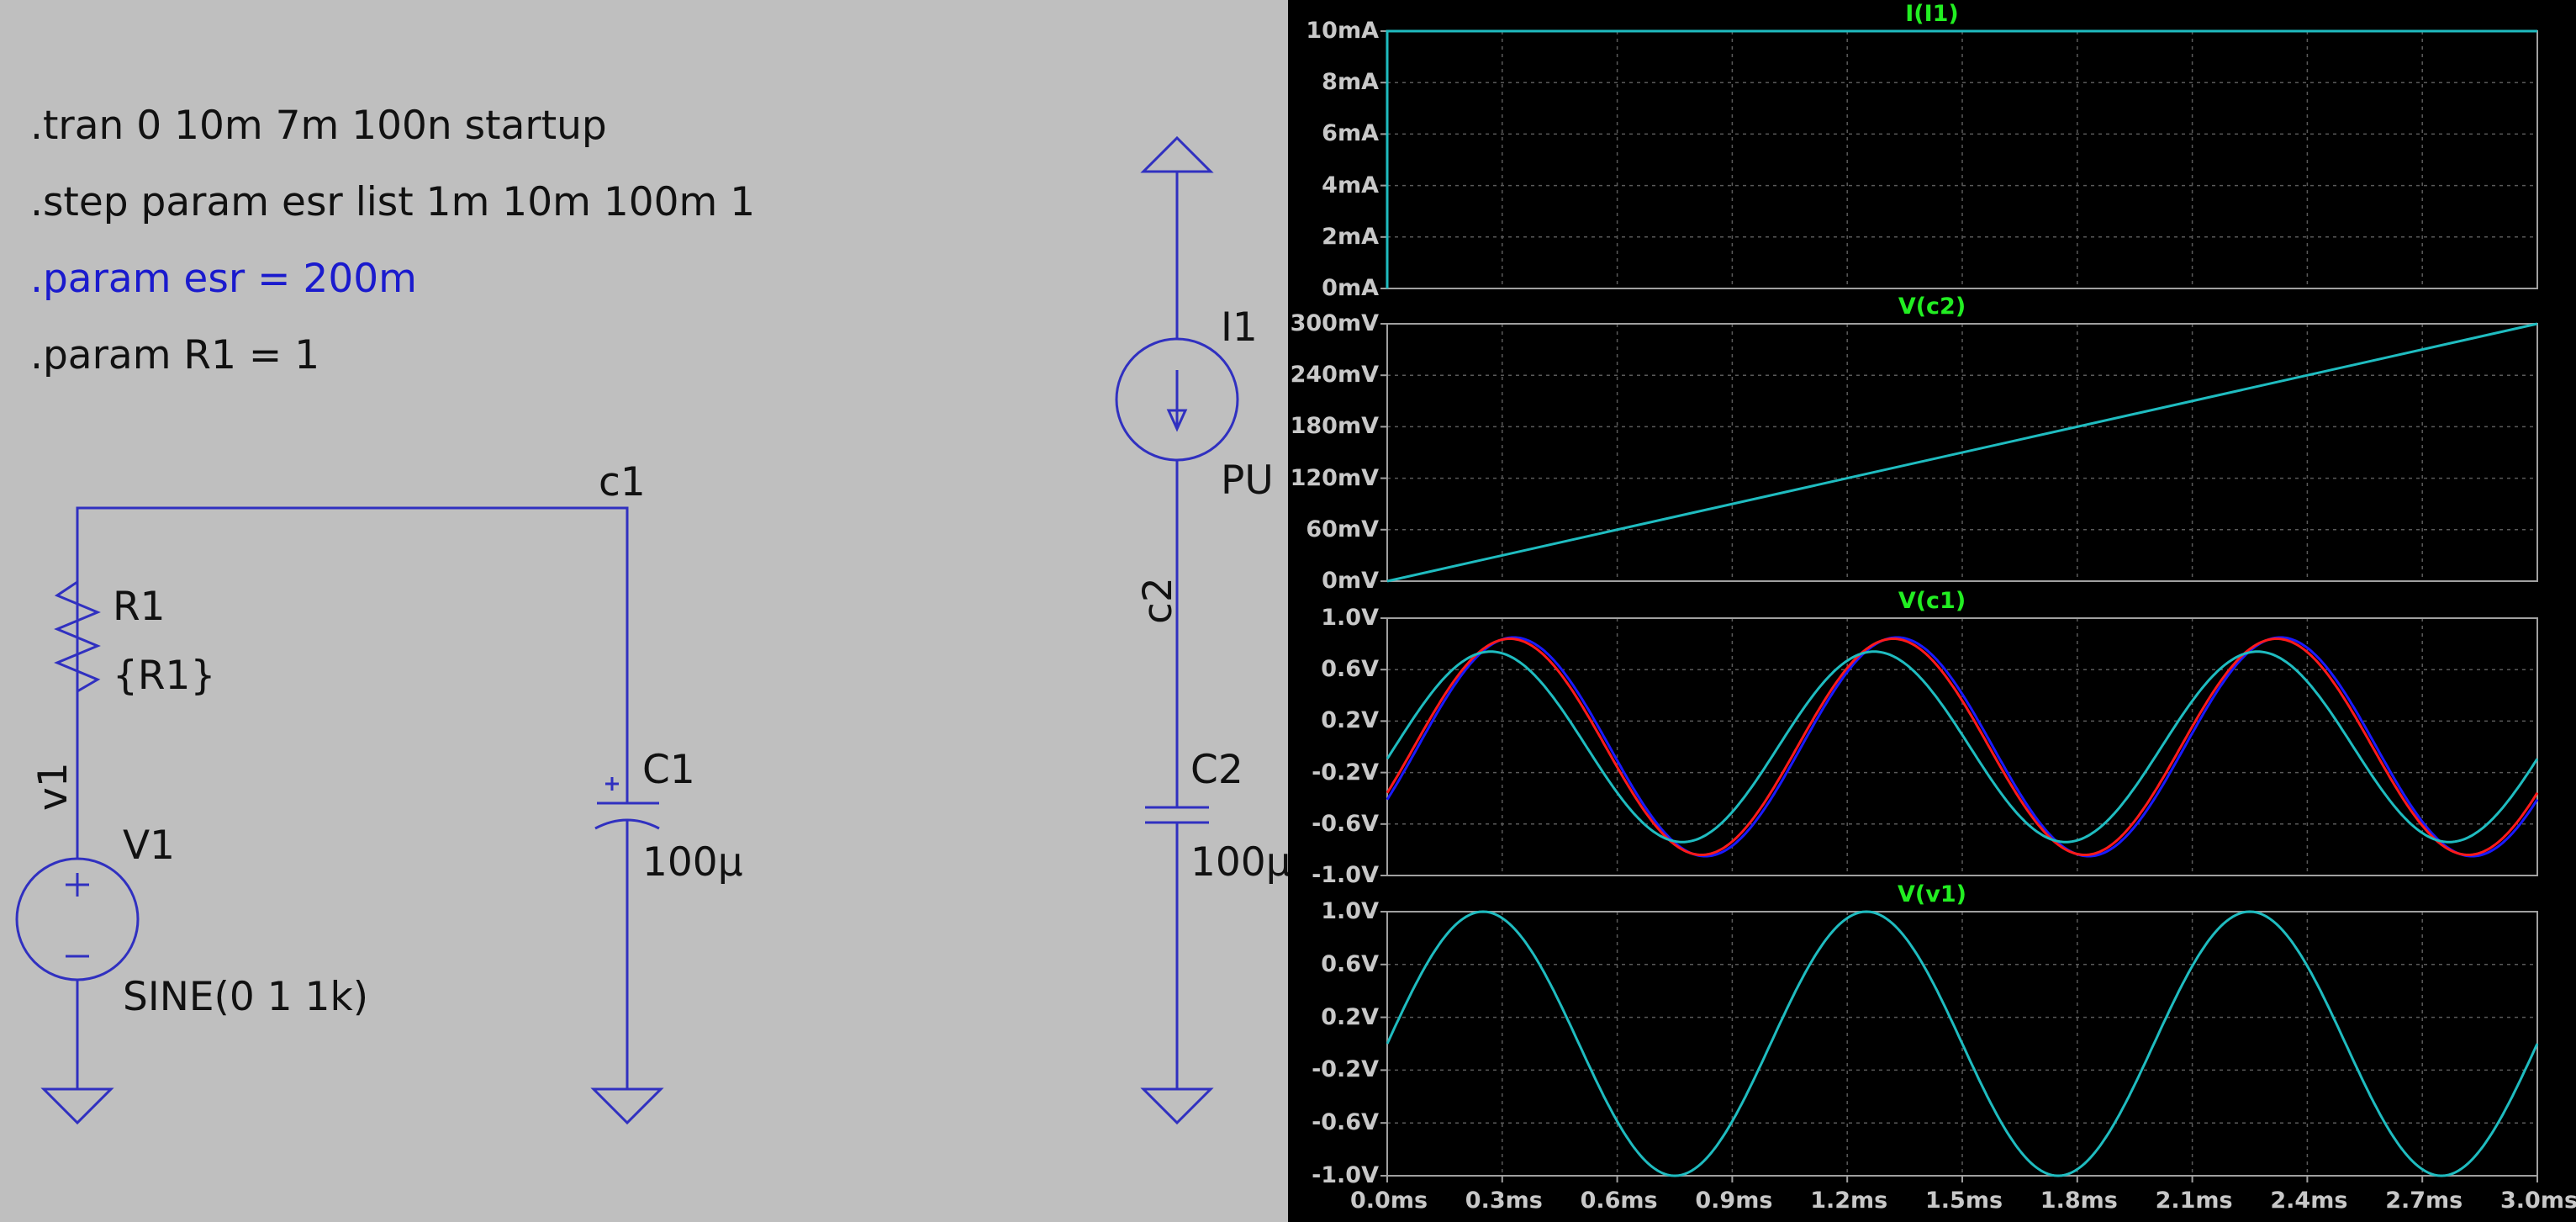  I want to click on plot-title: V(c1), so click(1932, 601).